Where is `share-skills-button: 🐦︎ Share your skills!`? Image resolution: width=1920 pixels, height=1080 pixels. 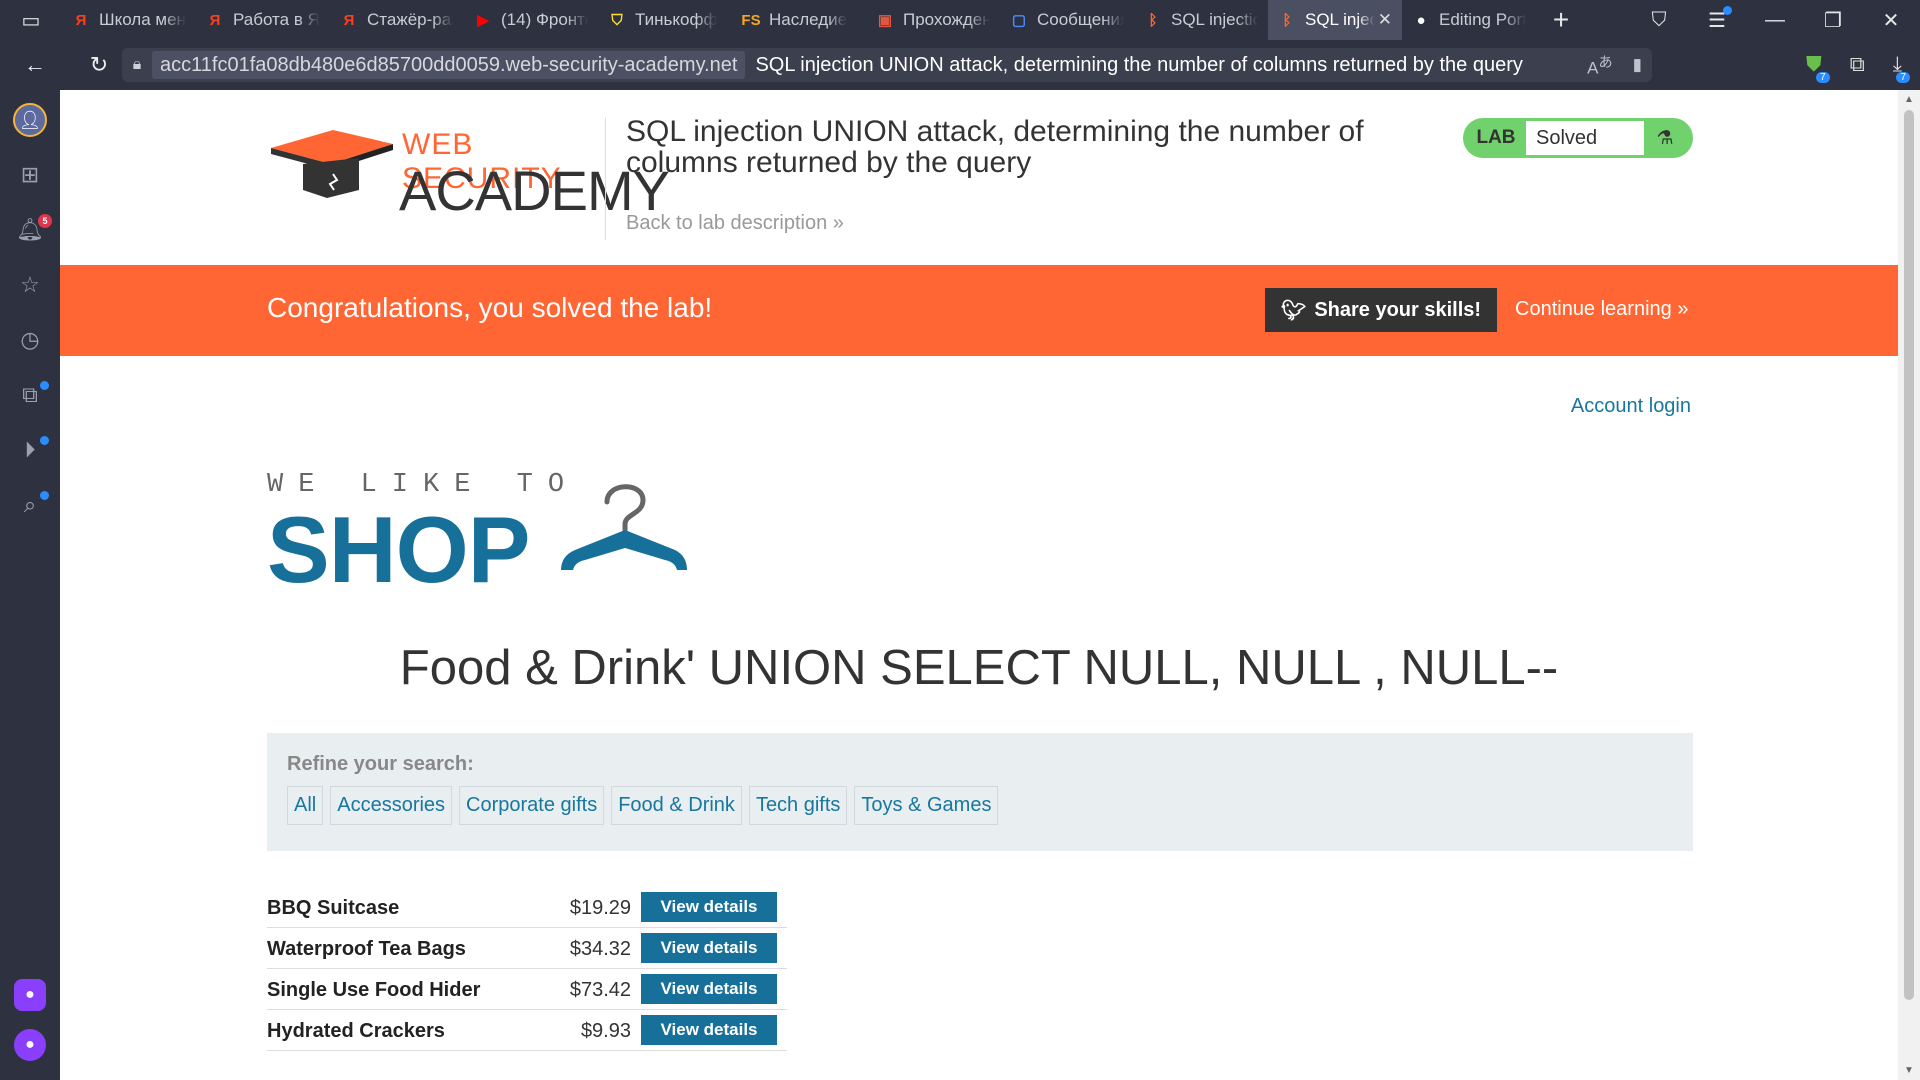 share-skills-button: 🐦︎ Share your skills! is located at coordinates (1381, 310).